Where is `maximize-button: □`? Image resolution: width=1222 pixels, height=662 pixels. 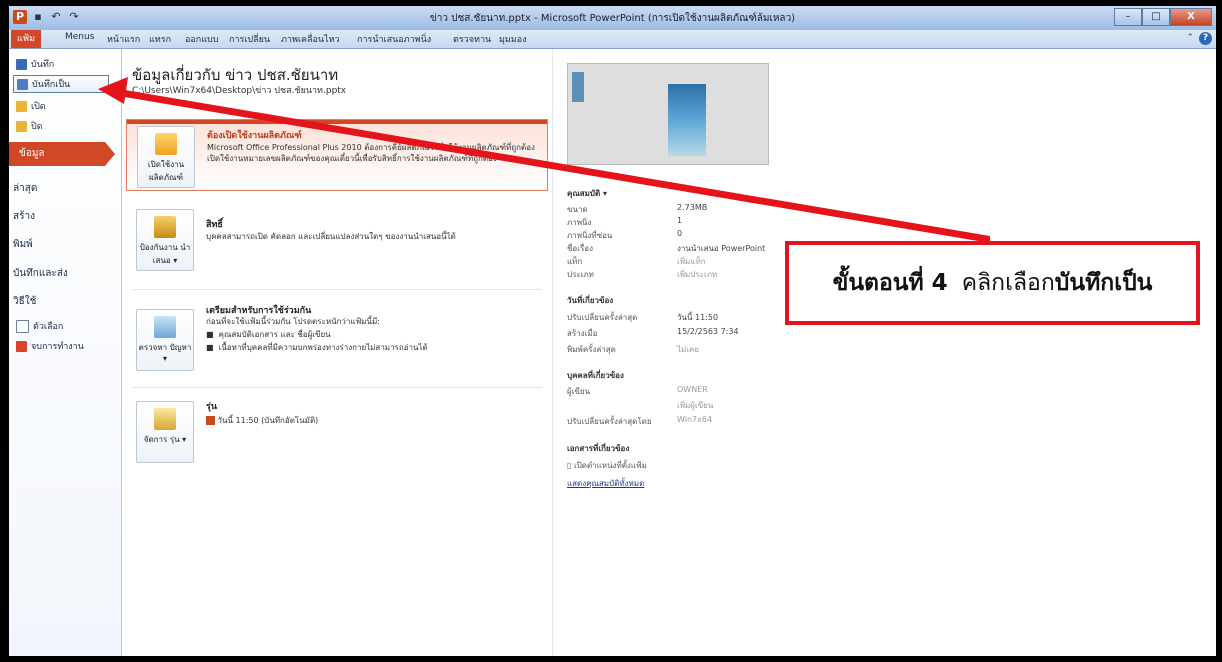 maximize-button: □ is located at coordinates (1156, 17).